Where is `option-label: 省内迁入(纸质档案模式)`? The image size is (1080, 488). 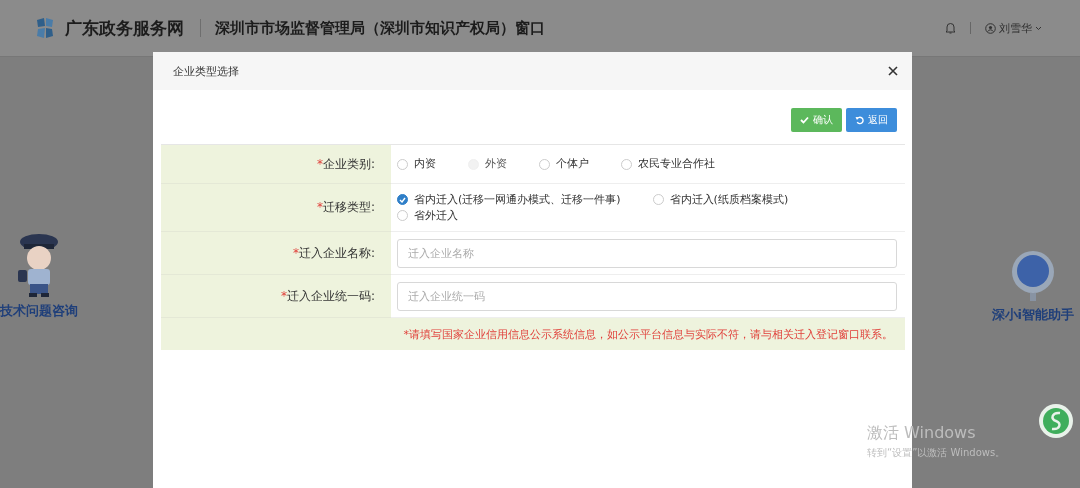
option-label: 省内迁入(纸质档案模式) is located at coordinates (729, 199).